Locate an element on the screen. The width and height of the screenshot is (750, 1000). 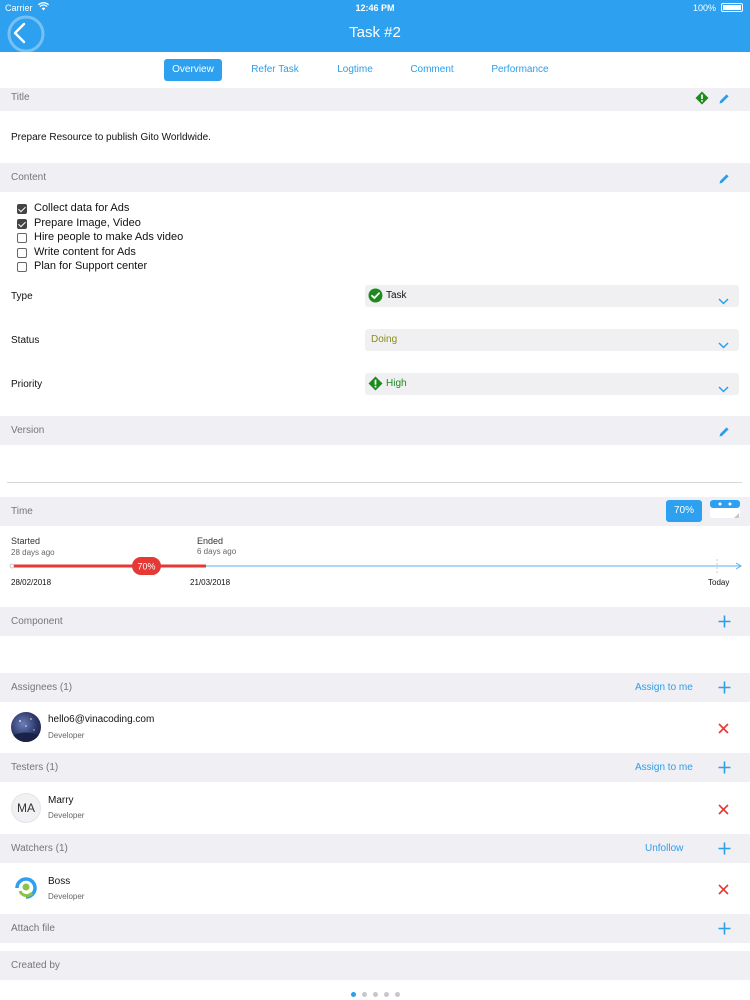
progress-badge: 70% is located at coordinates (684, 511).